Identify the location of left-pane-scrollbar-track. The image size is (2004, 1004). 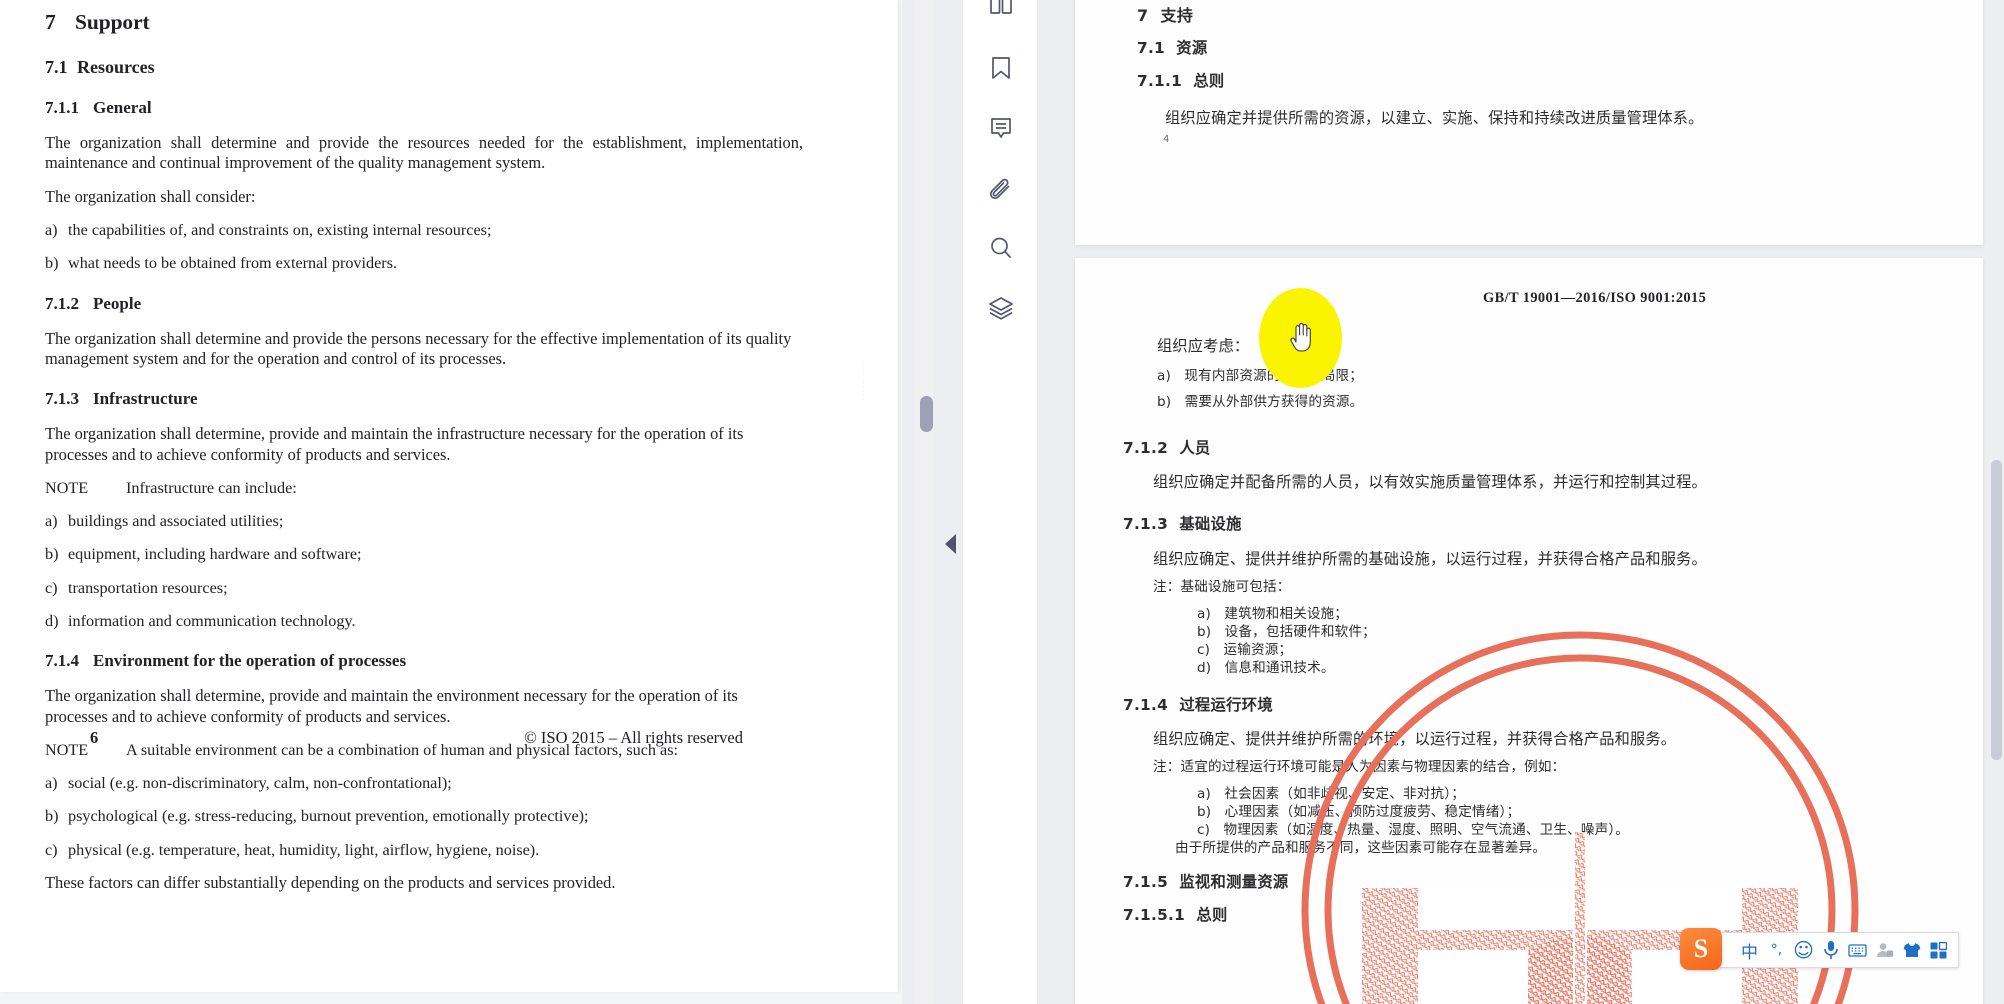
(924, 502).